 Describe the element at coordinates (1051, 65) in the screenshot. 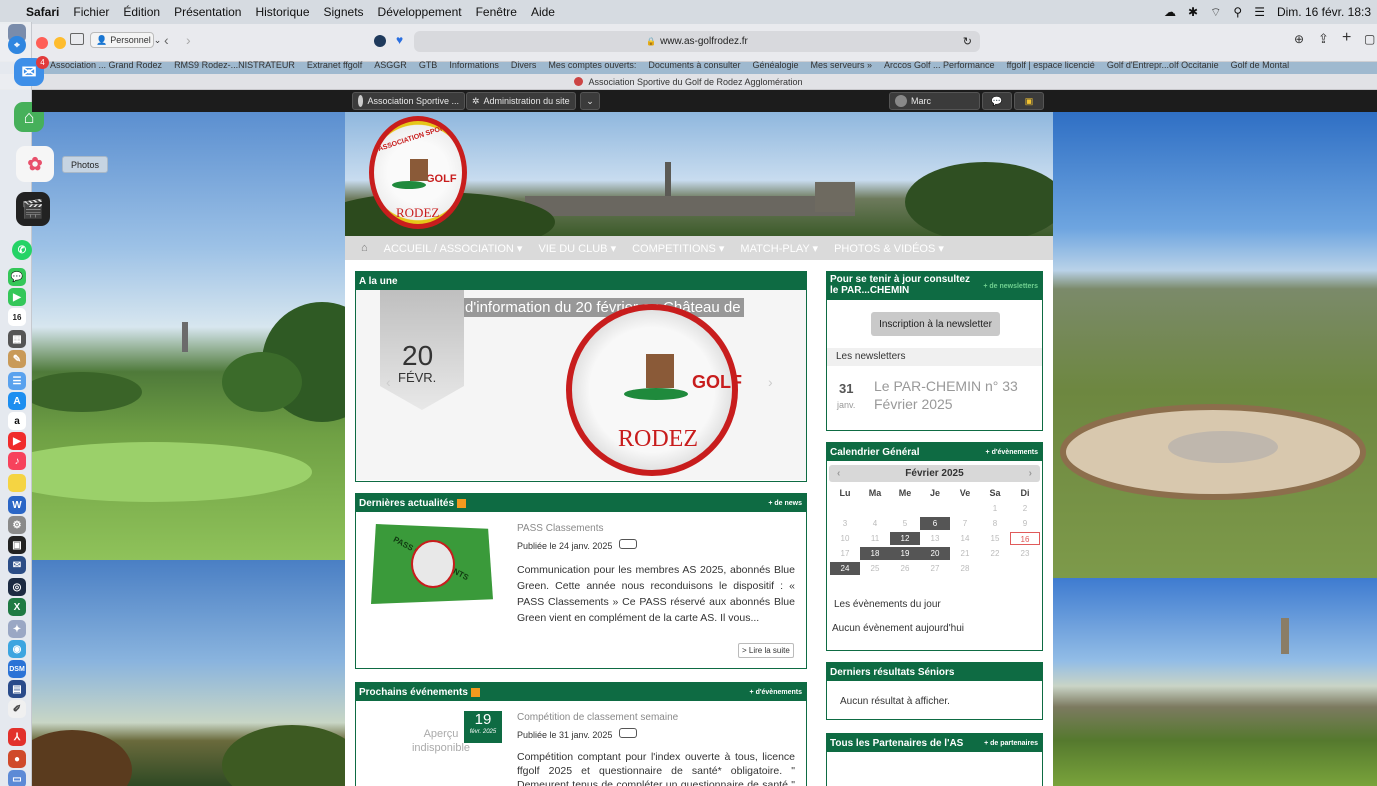

I see `bookmark-item: ffgolf | espace licencié` at that location.